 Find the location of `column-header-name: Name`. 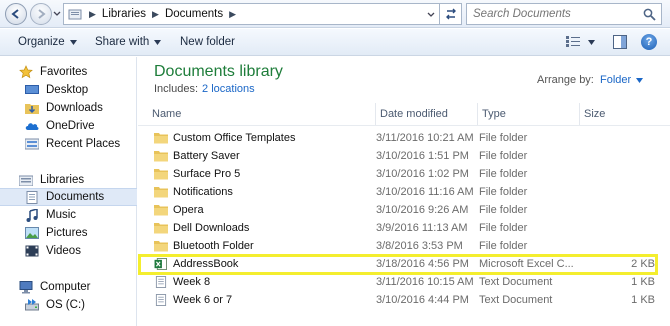

column-header-name: Name is located at coordinates (262, 114).